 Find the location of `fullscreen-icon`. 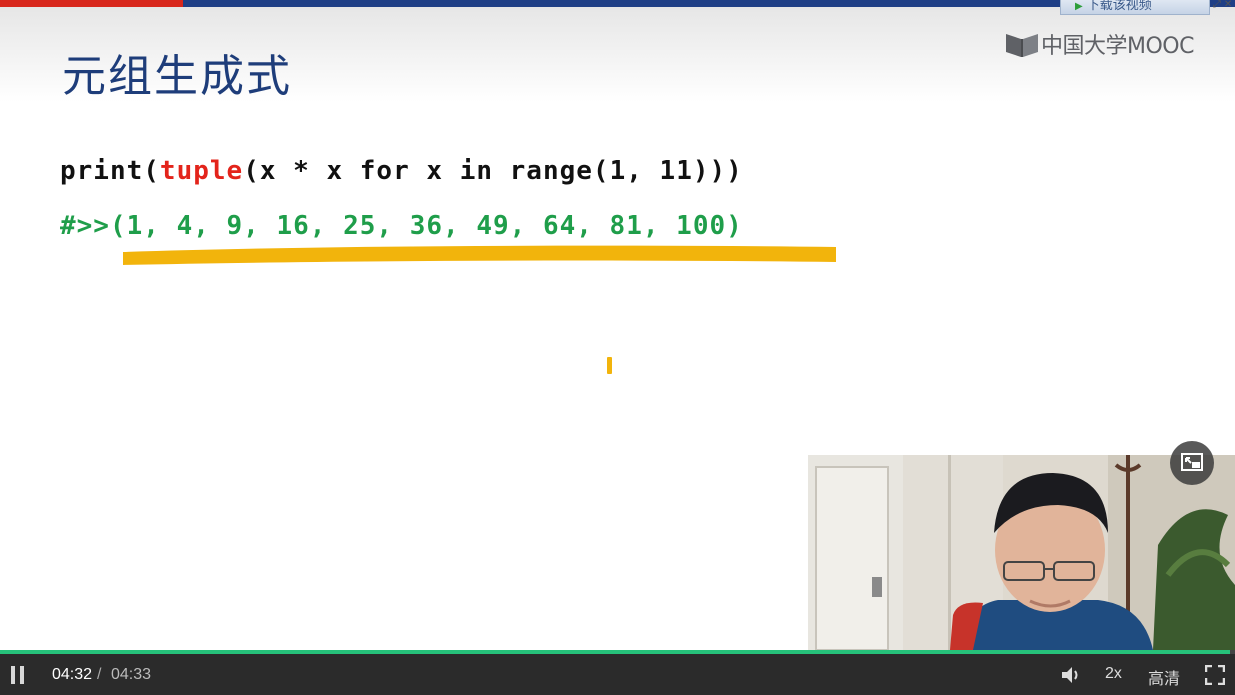

fullscreen-icon is located at coordinates (1215, 675).